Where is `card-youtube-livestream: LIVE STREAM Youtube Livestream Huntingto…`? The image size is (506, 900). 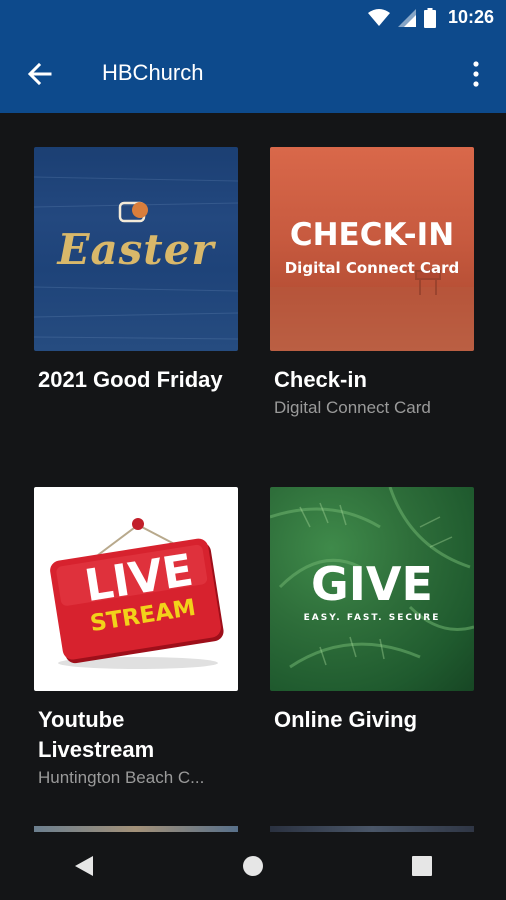
card-youtube-livestream: LIVE STREAM Youtube Livestream Huntingto… is located at coordinates (136, 639).